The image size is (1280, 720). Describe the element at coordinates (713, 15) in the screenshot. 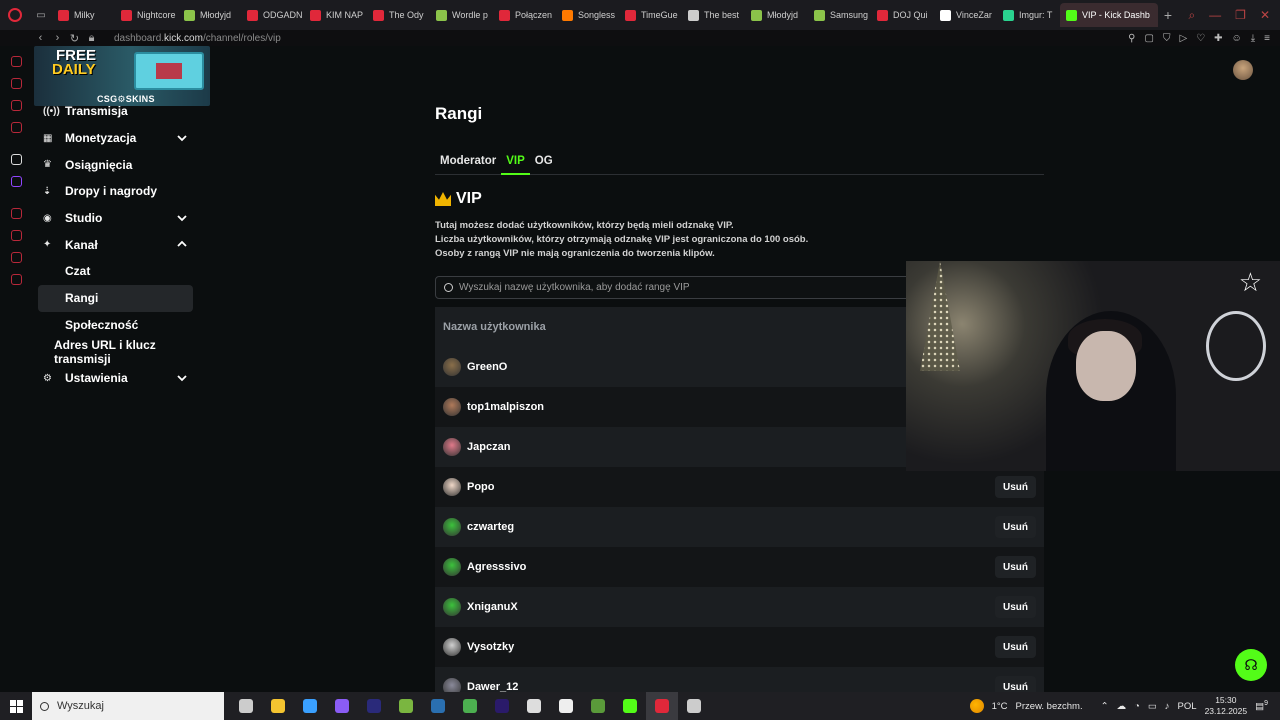

I see `browser-tab: The best` at that location.